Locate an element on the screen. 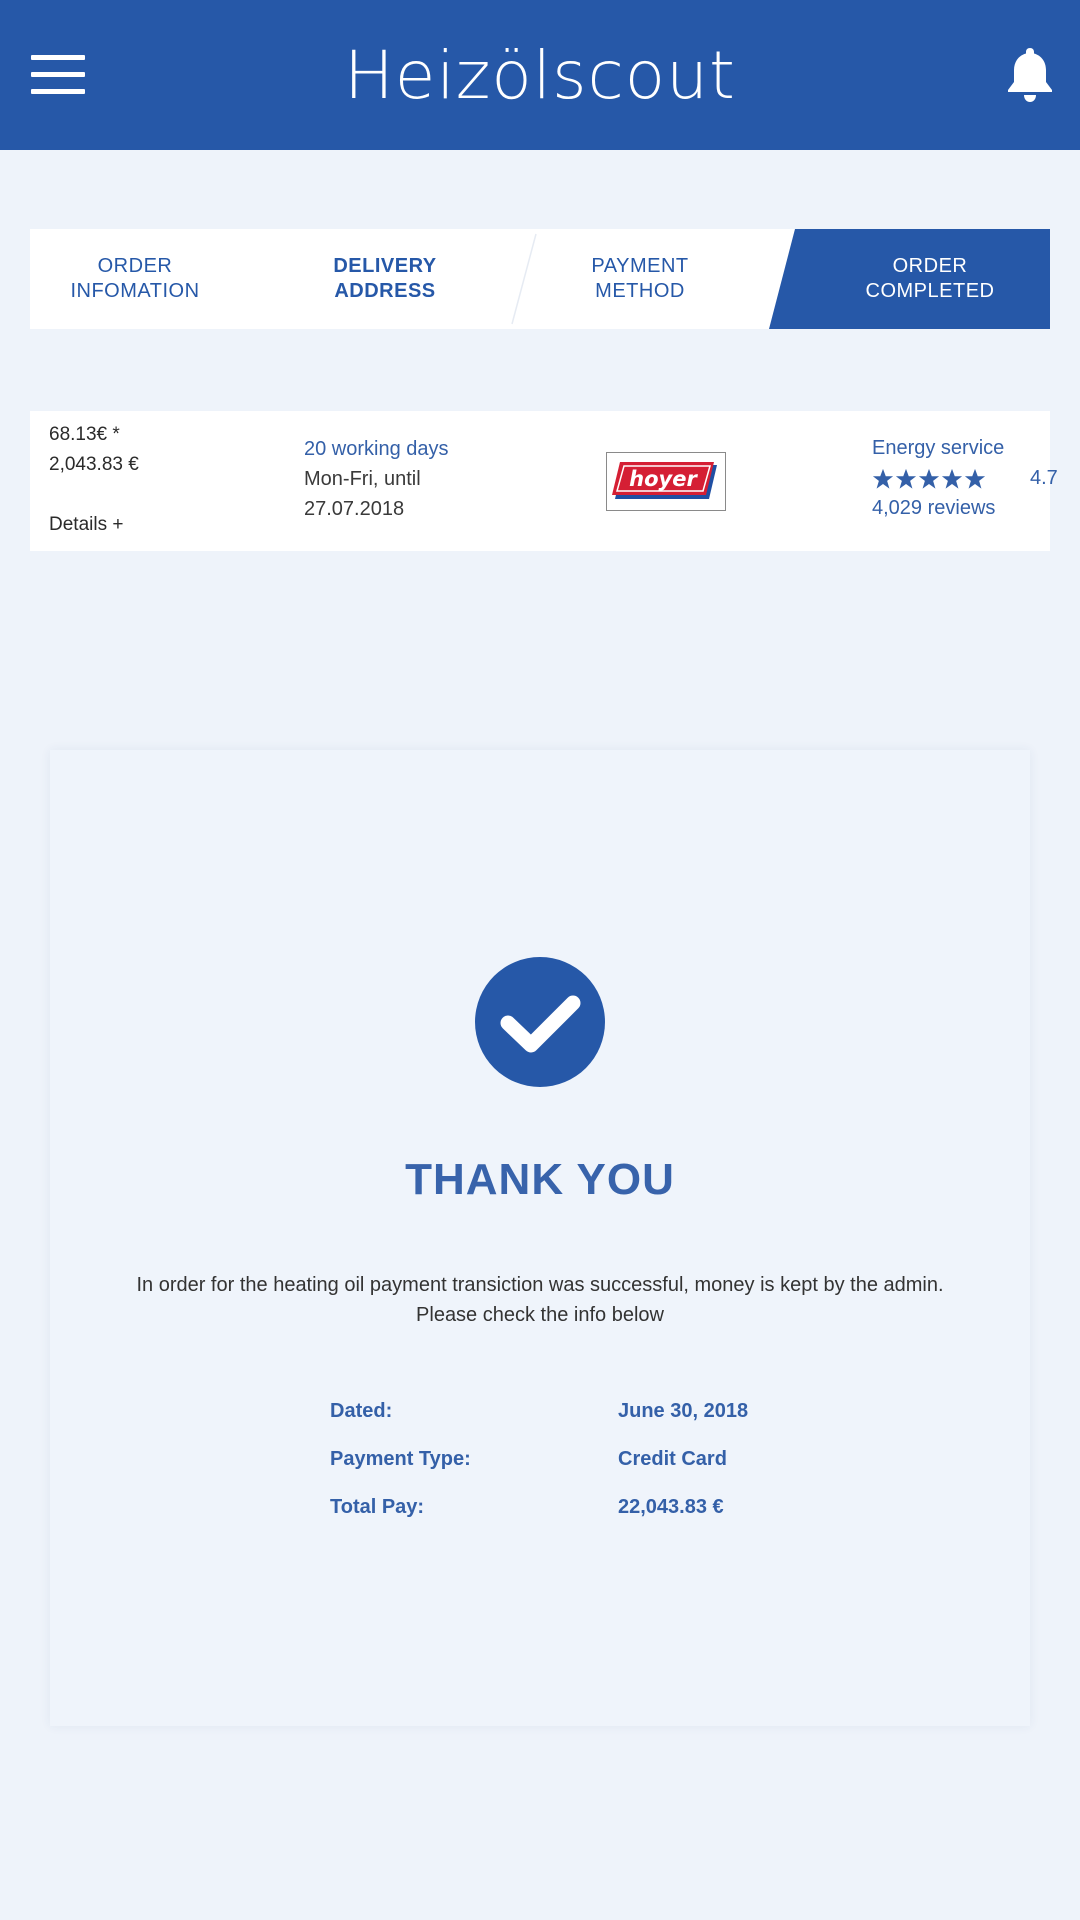  payment-type-label: Payment Type: is located at coordinates (400, 1459).